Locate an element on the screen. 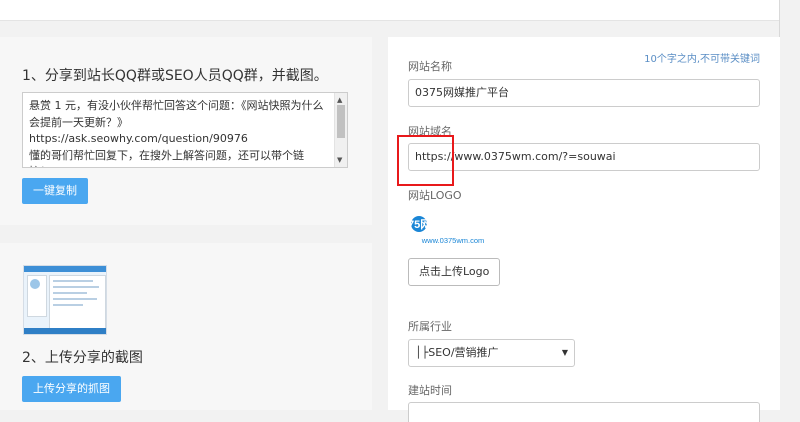 The image size is (800, 422). upload-screenshot-button: 上传分享的抓图 is located at coordinates (71, 389).